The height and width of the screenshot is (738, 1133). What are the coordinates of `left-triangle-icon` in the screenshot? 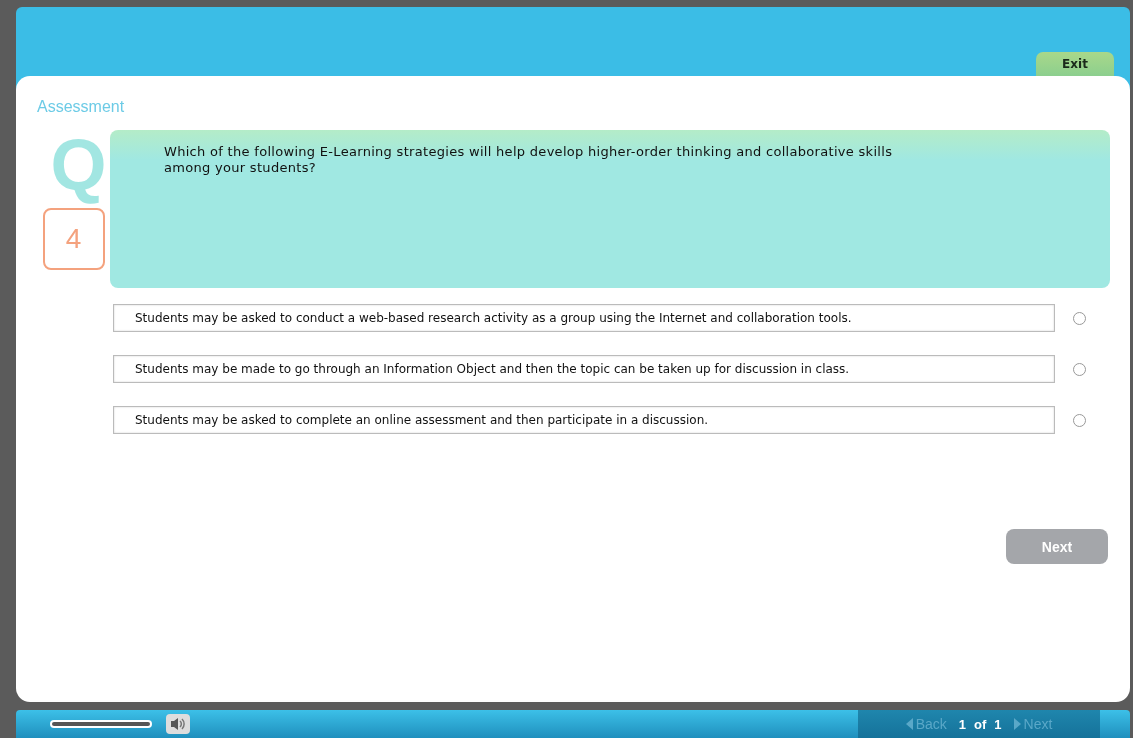 It's located at (909, 724).